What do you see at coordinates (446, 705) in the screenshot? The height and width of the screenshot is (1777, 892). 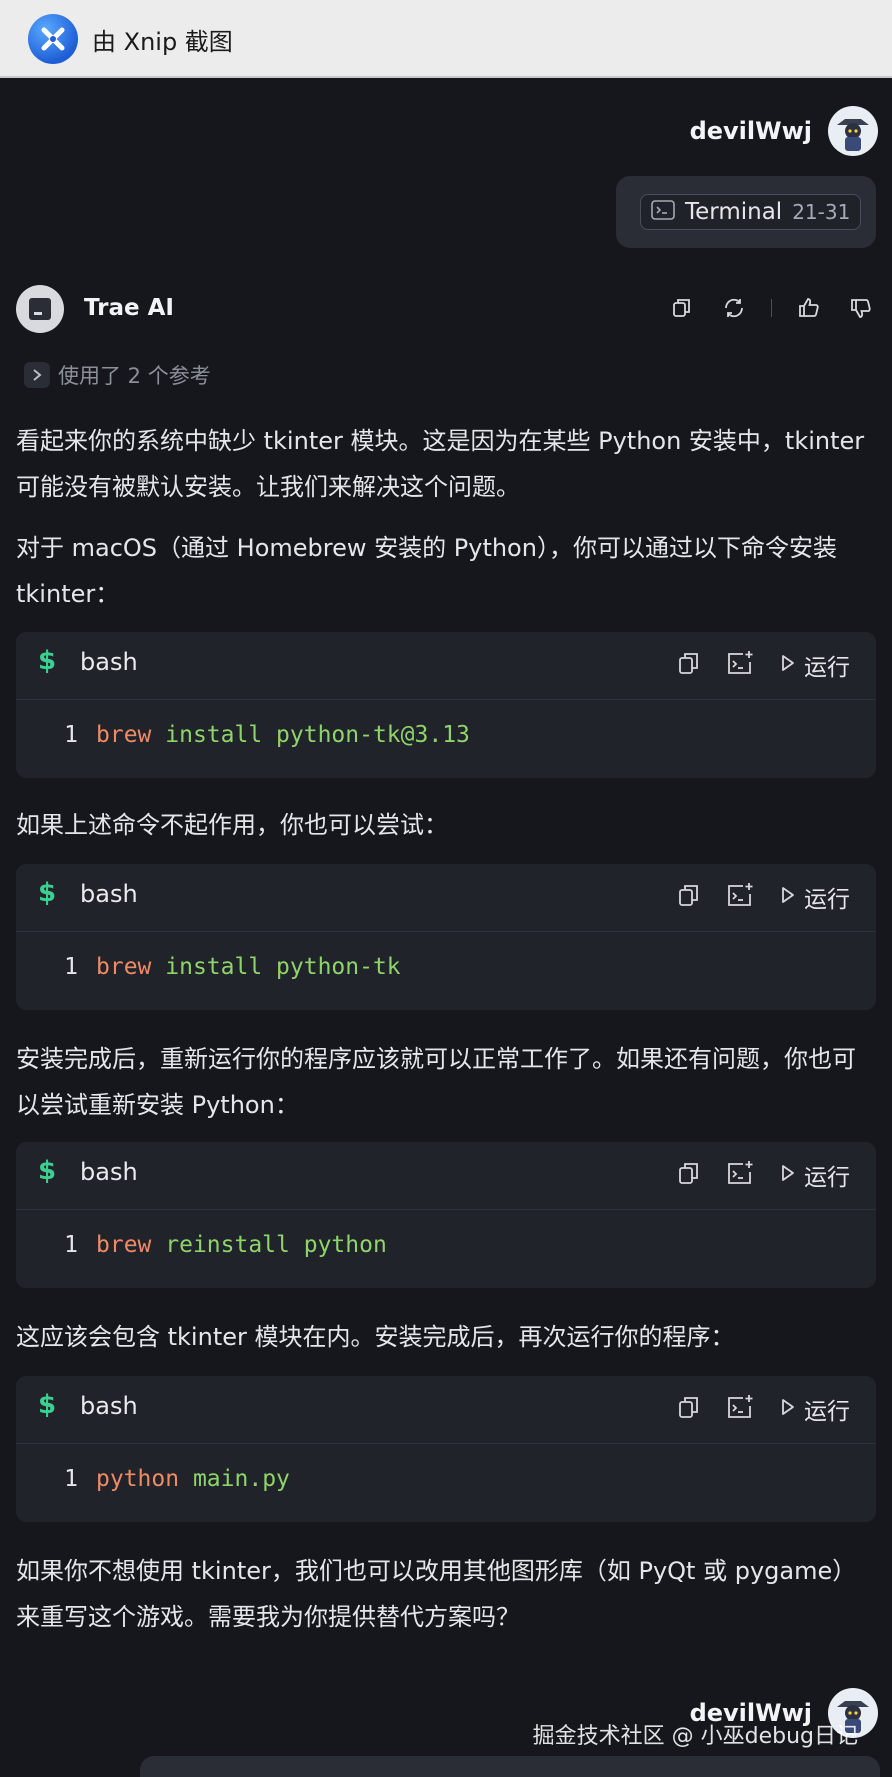 I see `code-block: $ bash 运行 1 brew install python-tk@3.13` at bounding box center [446, 705].